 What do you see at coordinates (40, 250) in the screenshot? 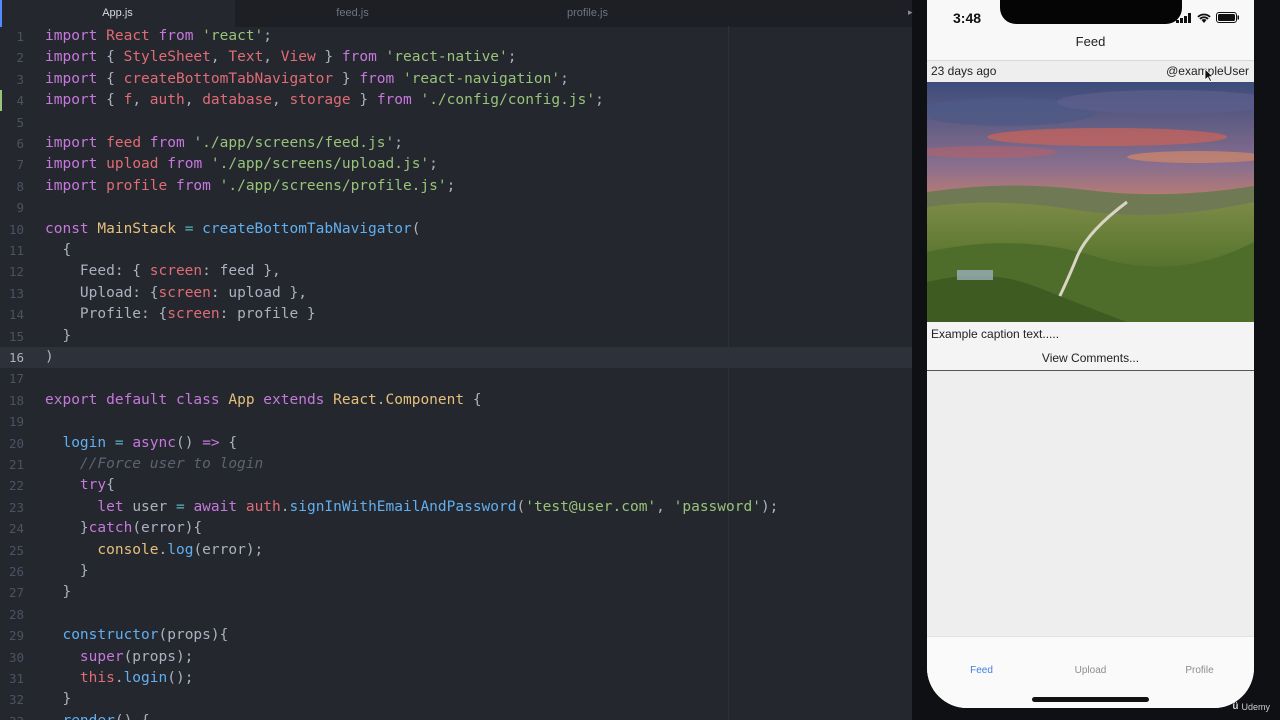
I see `code-line: 11 {` at bounding box center [40, 250].